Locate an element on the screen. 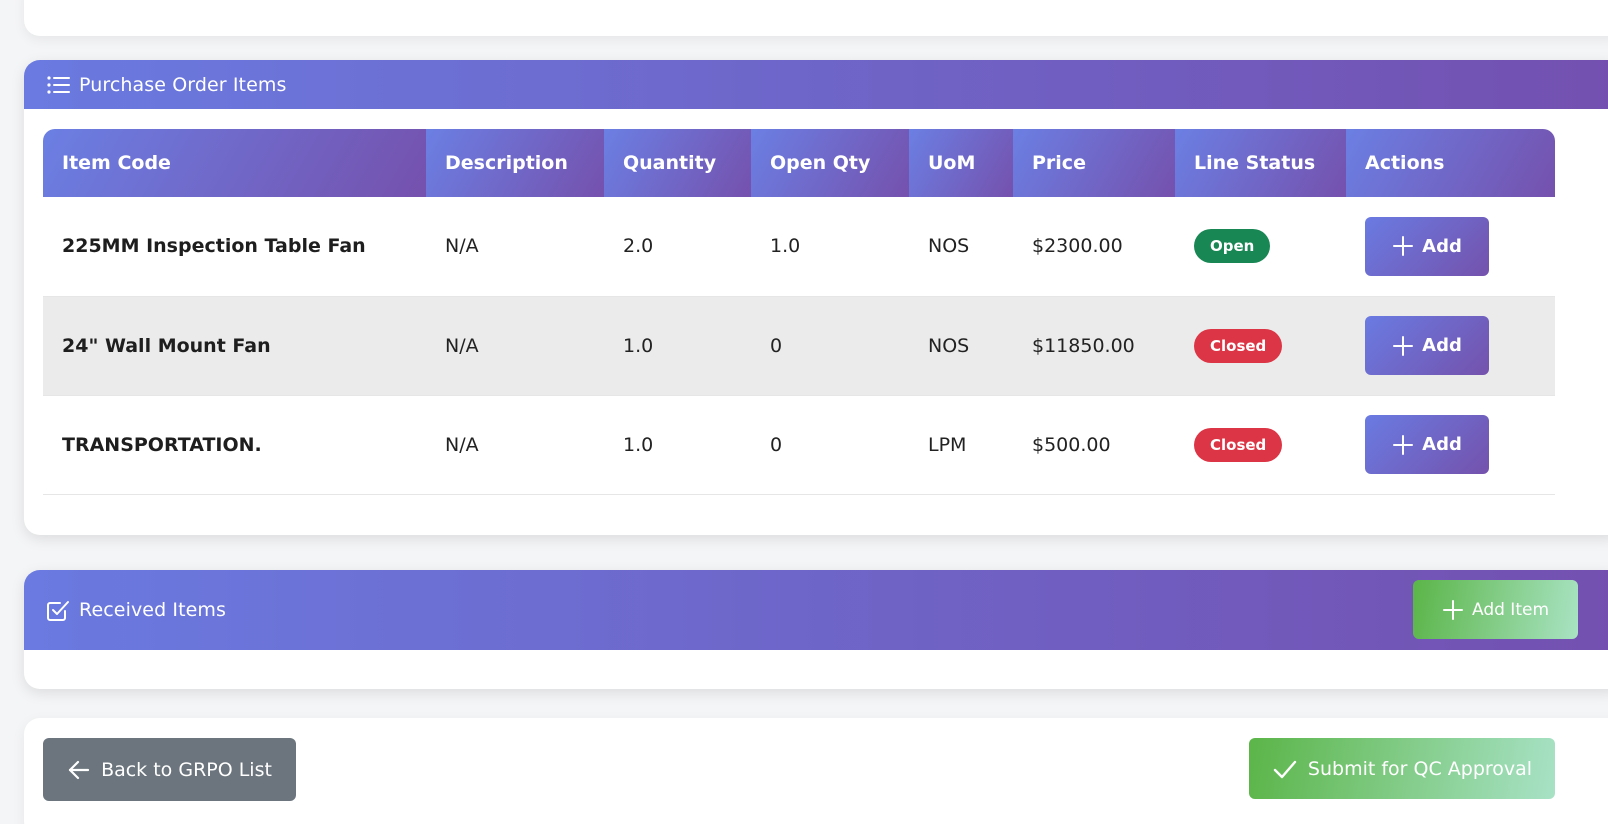 The width and height of the screenshot is (1608, 824). price-cell: $2300.00 is located at coordinates (1094, 247).